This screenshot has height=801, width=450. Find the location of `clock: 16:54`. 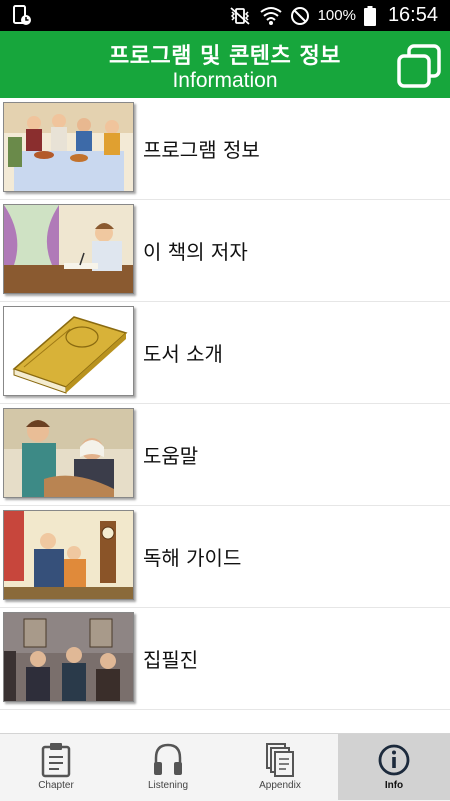

clock: 16:54 is located at coordinates (412, 15).